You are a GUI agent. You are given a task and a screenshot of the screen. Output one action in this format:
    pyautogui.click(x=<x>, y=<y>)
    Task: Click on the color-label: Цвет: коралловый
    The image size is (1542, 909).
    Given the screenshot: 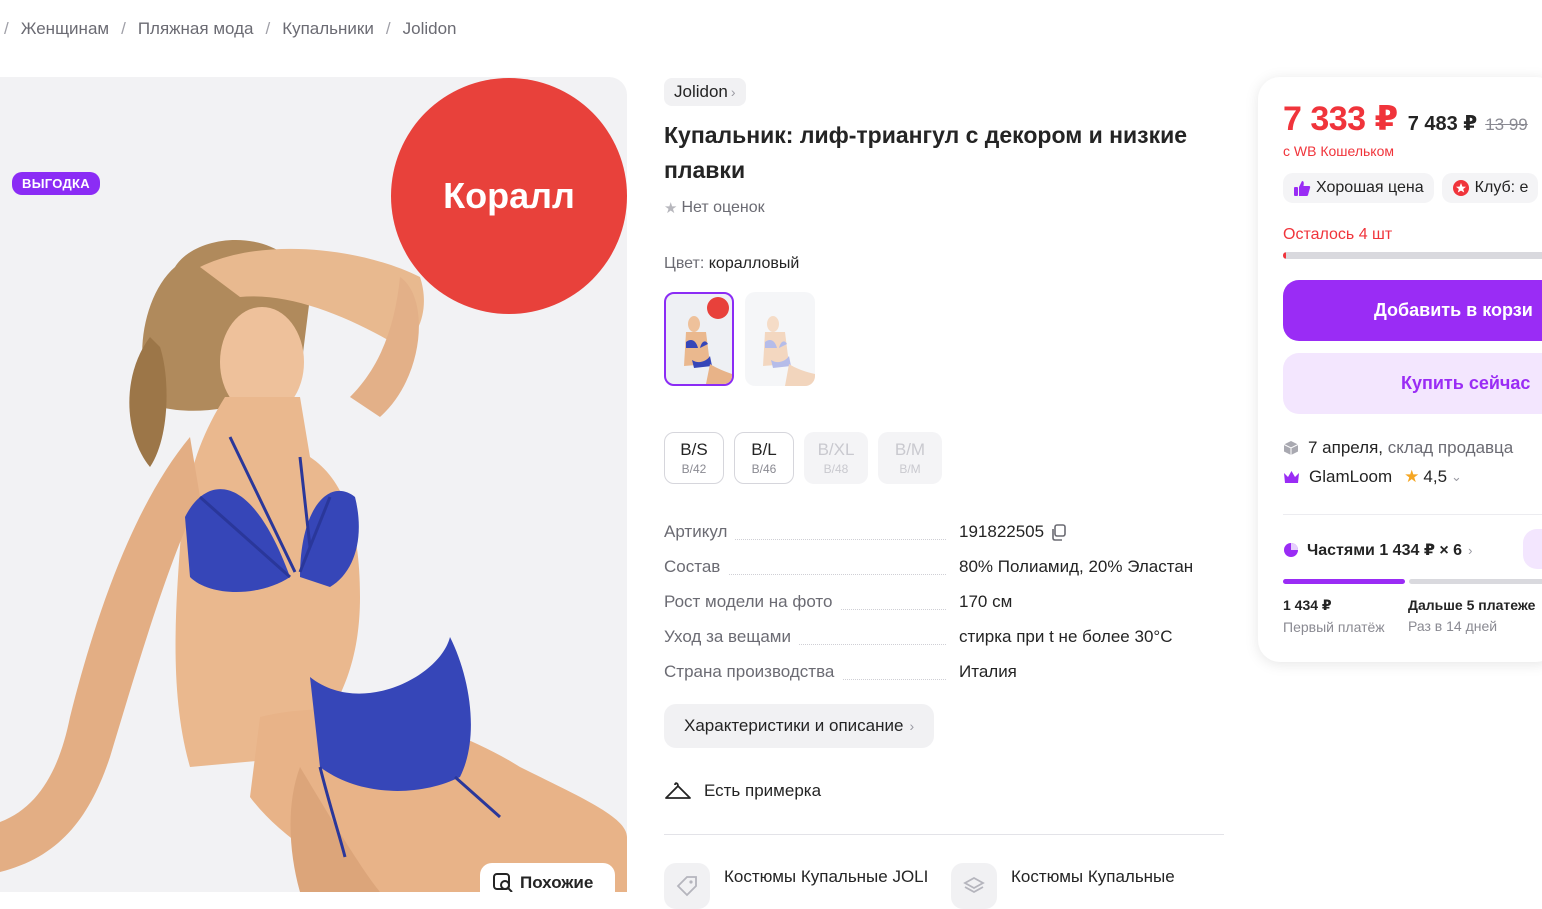 What is the action you would take?
    pyautogui.click(x=731, y=264)
    